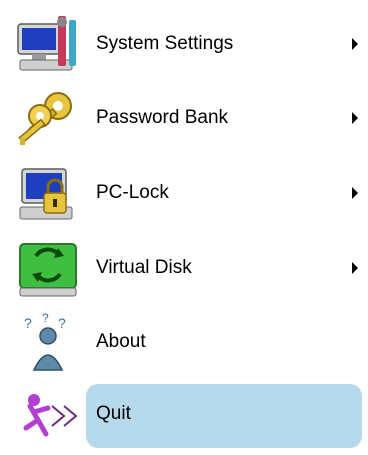 Image resolution: width=368 pixels, height=455 pixels. Describe the element at coordinates (48, 343) in the screenshot. I see `about-icon: ? ? ?` at that location.